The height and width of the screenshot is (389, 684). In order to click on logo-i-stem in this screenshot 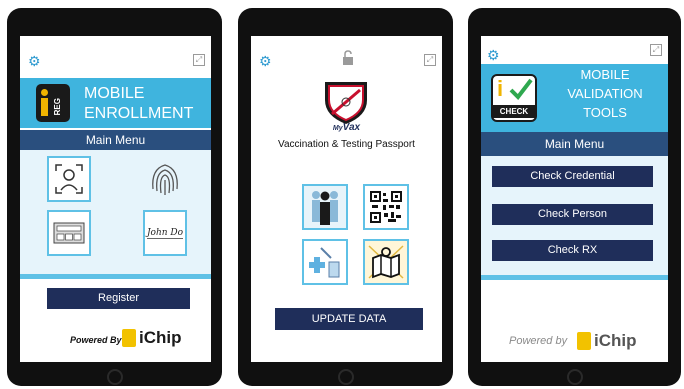, I will do `click(44, 107)`.